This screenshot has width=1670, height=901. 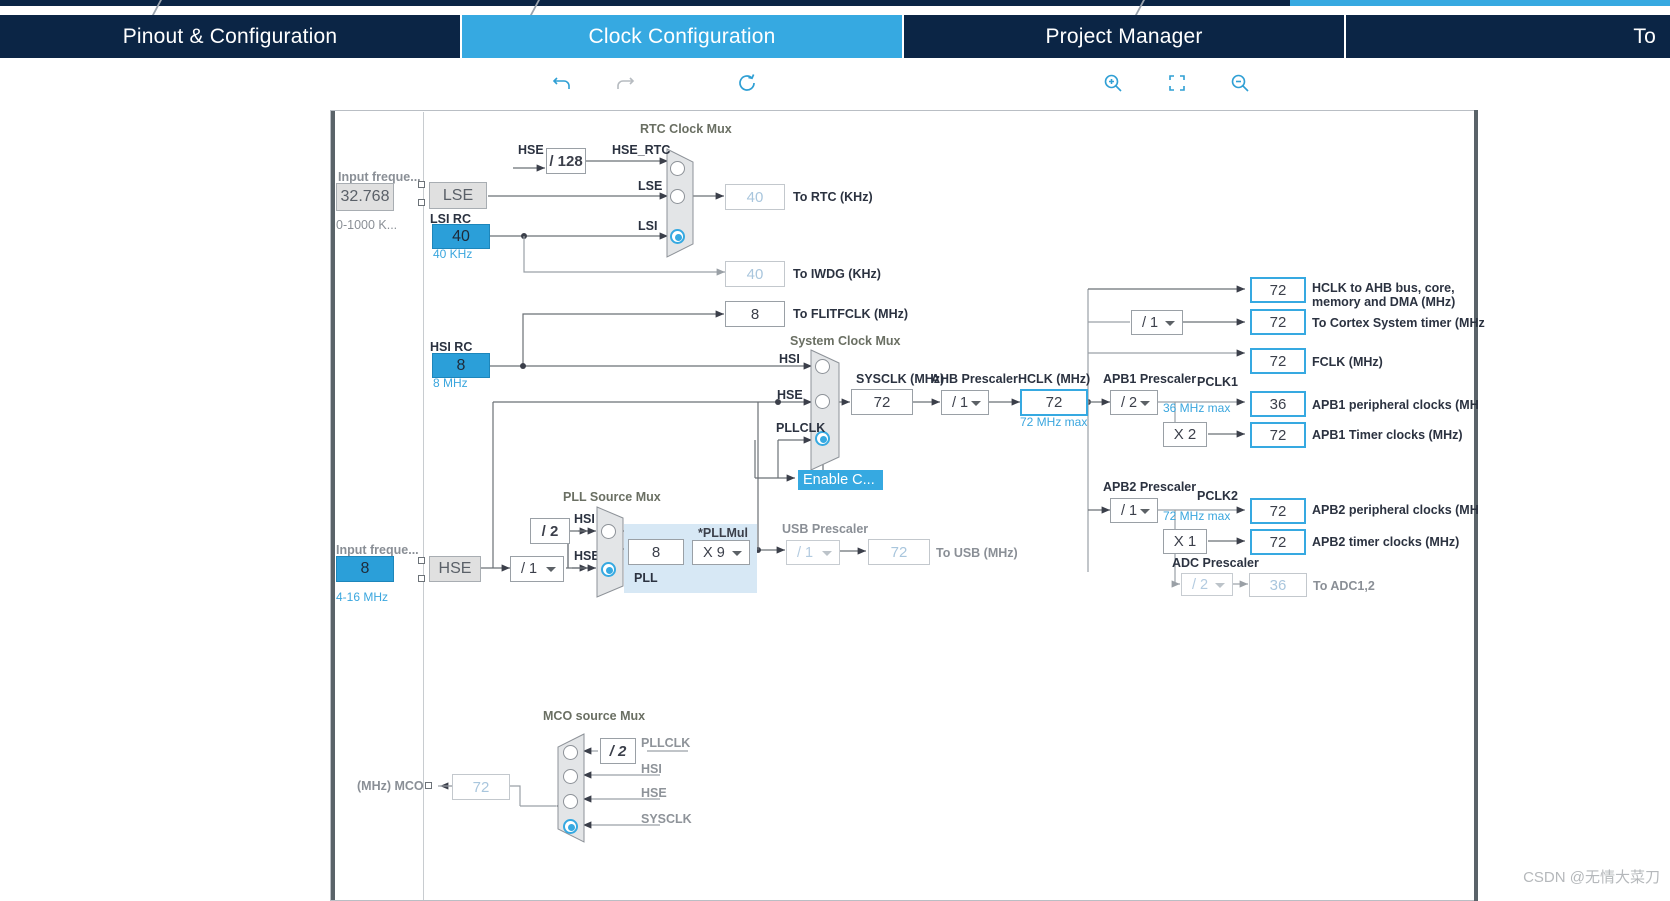 I want to click on ahb-prescaler-select: / 1, so click(x=965, y=402).